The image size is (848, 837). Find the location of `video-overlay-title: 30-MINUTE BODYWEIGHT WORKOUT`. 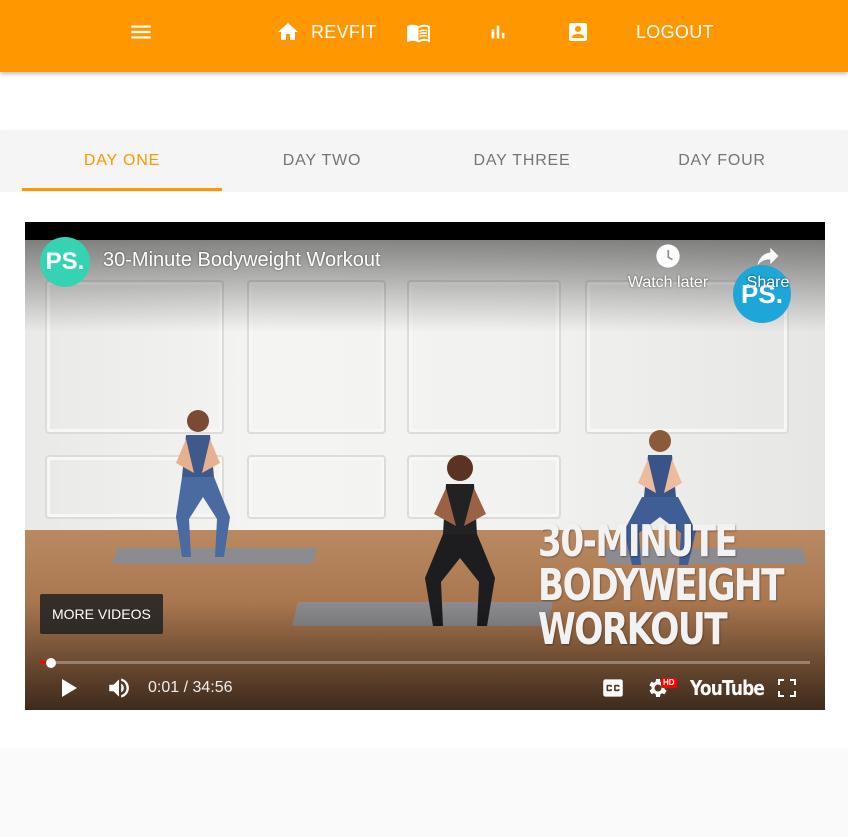

video-overlay-title: 30-MINUTE BODYWEIGHT WORKOUT is located at coordinates (661, 585).